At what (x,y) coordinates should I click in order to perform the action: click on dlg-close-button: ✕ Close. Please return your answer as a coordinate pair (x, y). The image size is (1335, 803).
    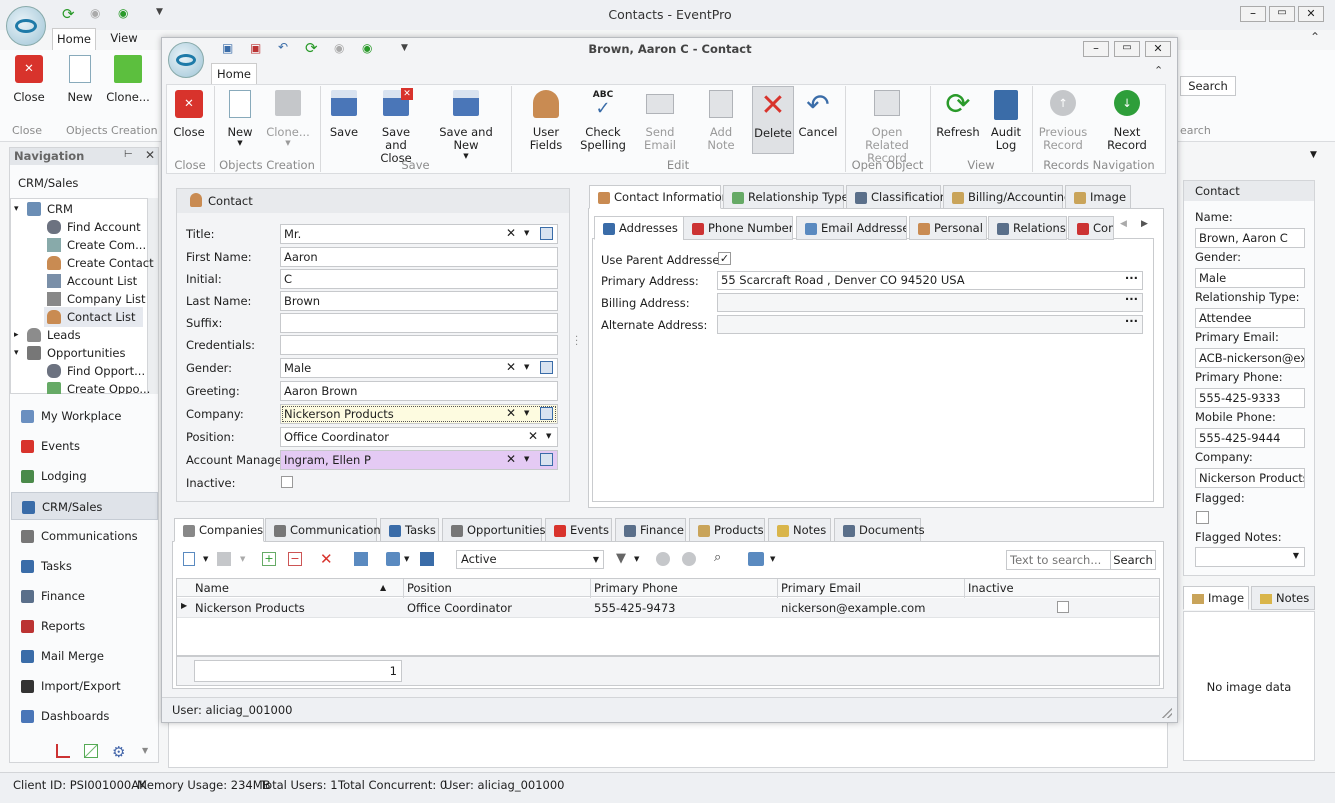
    Looking at the image, I should click on (189, 114).